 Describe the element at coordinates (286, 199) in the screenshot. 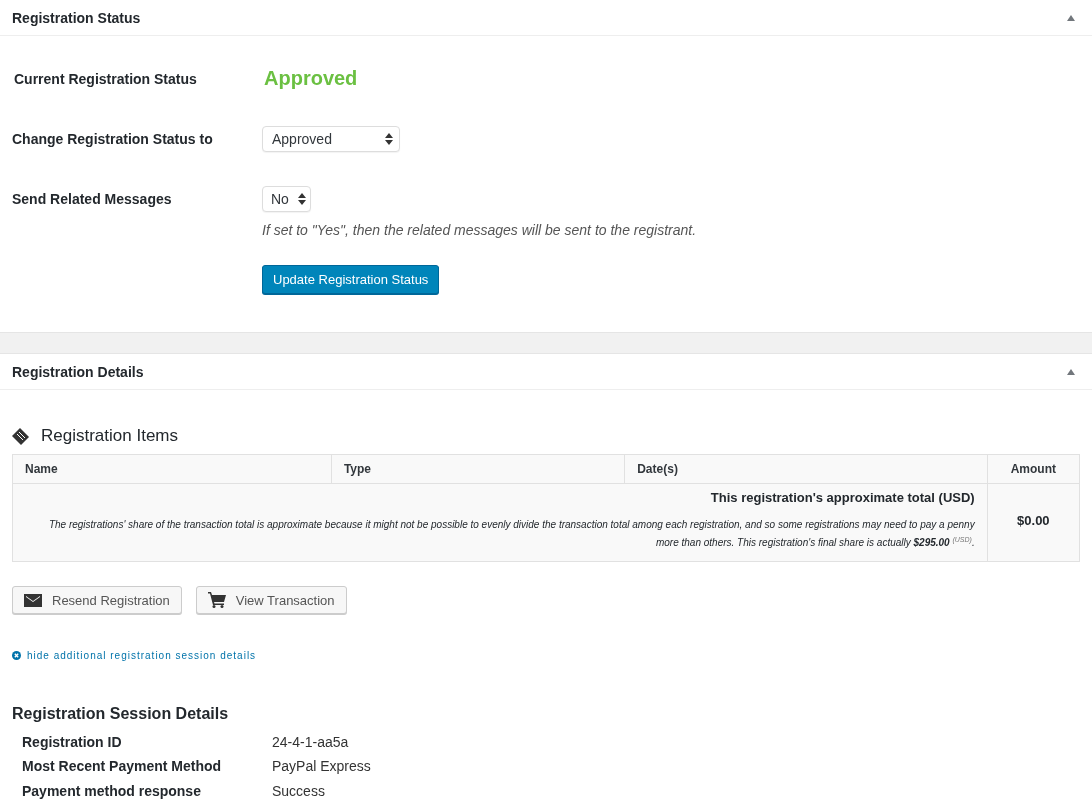

I see `messages-select: No` at that location.